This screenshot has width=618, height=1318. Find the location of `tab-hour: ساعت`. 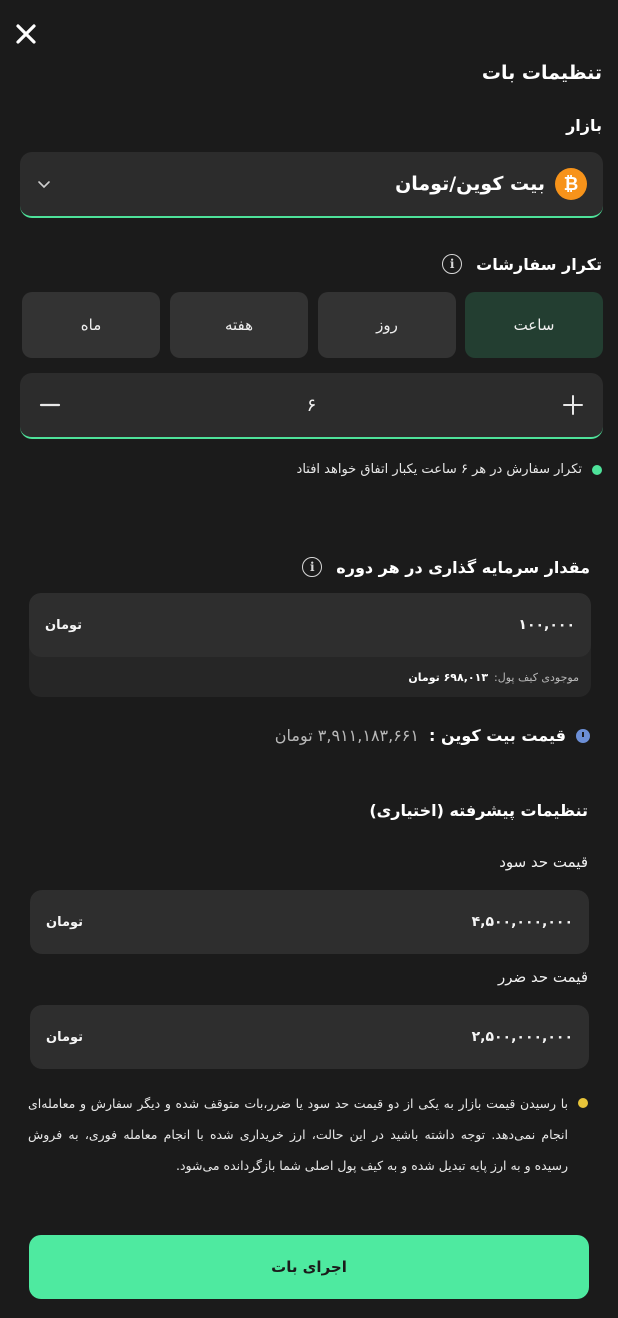

tab-hour: ساعت is located at coordinates (534, 325).